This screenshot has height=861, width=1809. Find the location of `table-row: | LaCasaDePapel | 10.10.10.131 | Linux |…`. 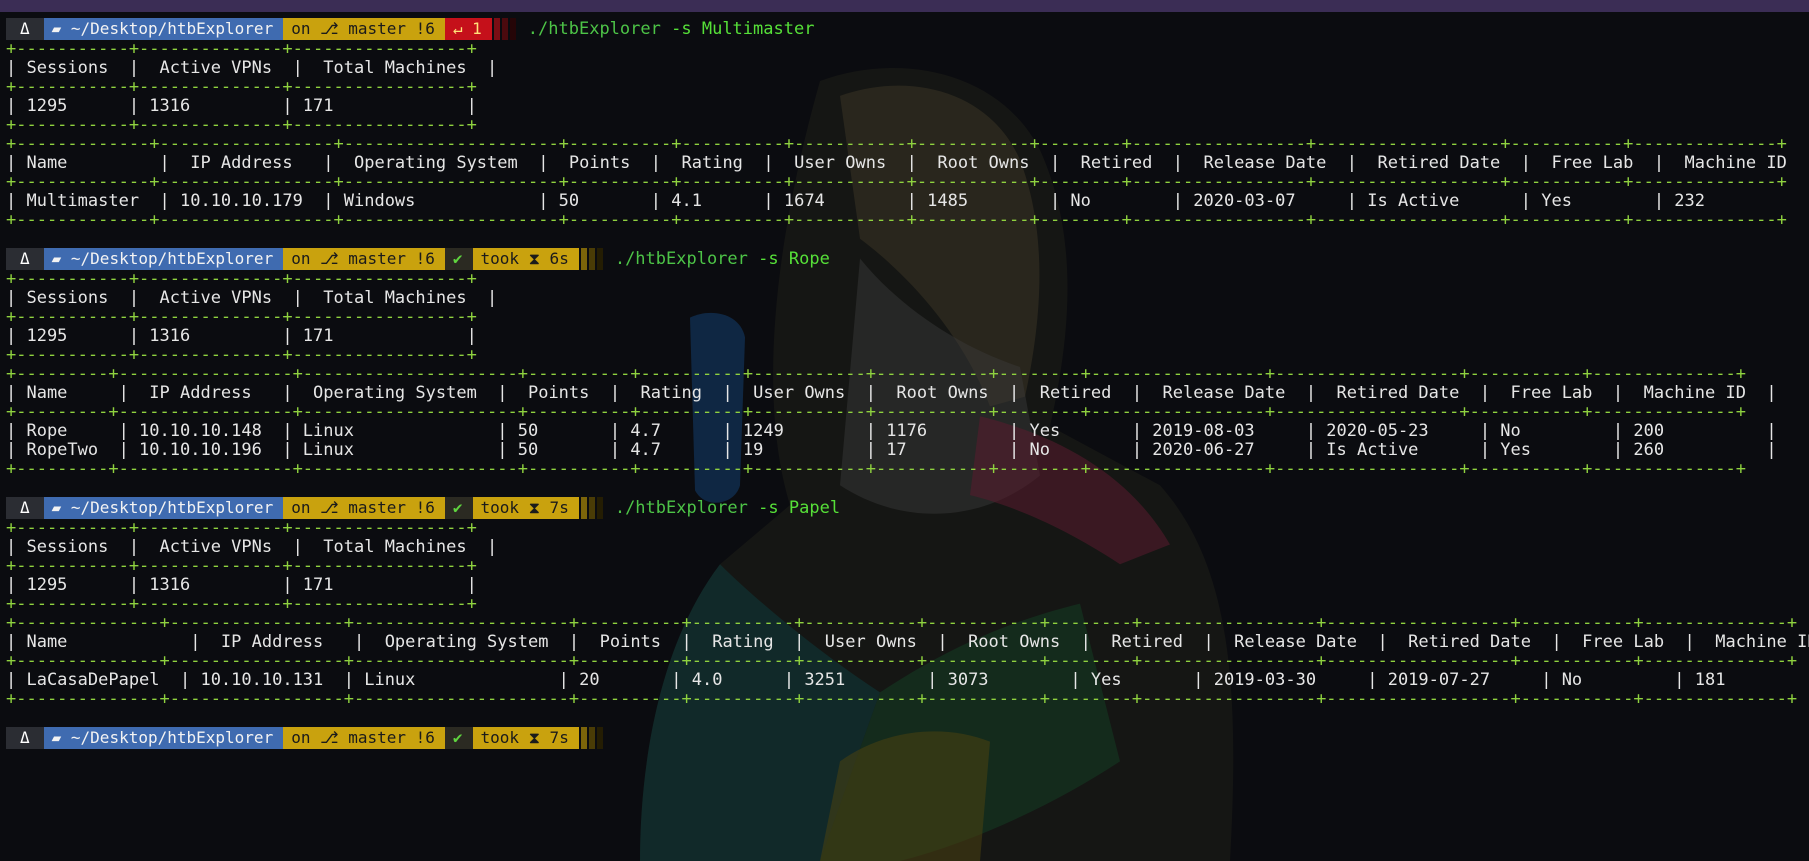

table-row: | LaCasaDePapel | 10.10.10.131 | Linux |… is located at coordinates (907, 680).